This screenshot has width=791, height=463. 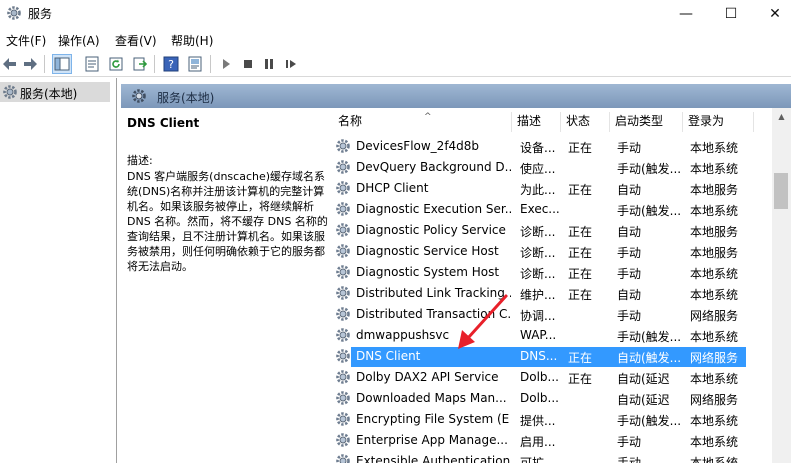 What do you see at coordinates (26, 40) in the screenshot?
I see `menu-file: 文件(F)` at bounding box center [26, 40].